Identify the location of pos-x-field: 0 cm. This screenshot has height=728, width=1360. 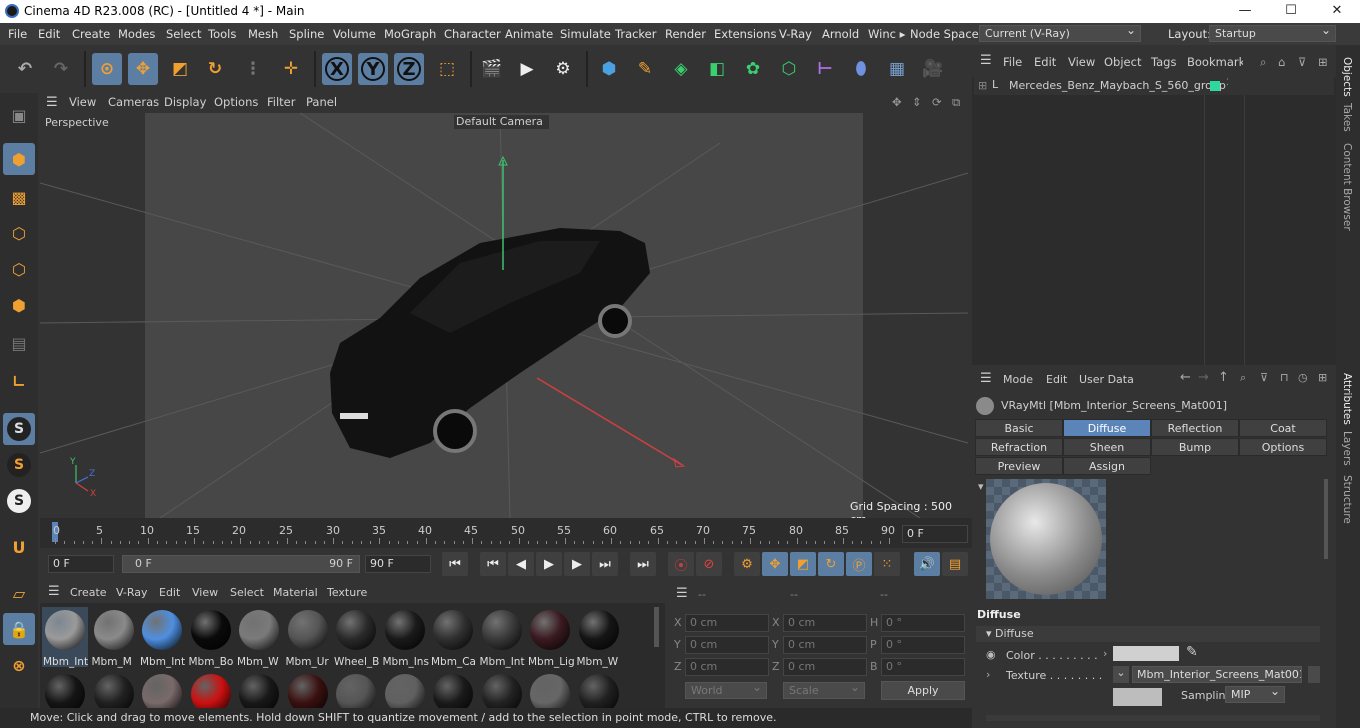
(727, 623).